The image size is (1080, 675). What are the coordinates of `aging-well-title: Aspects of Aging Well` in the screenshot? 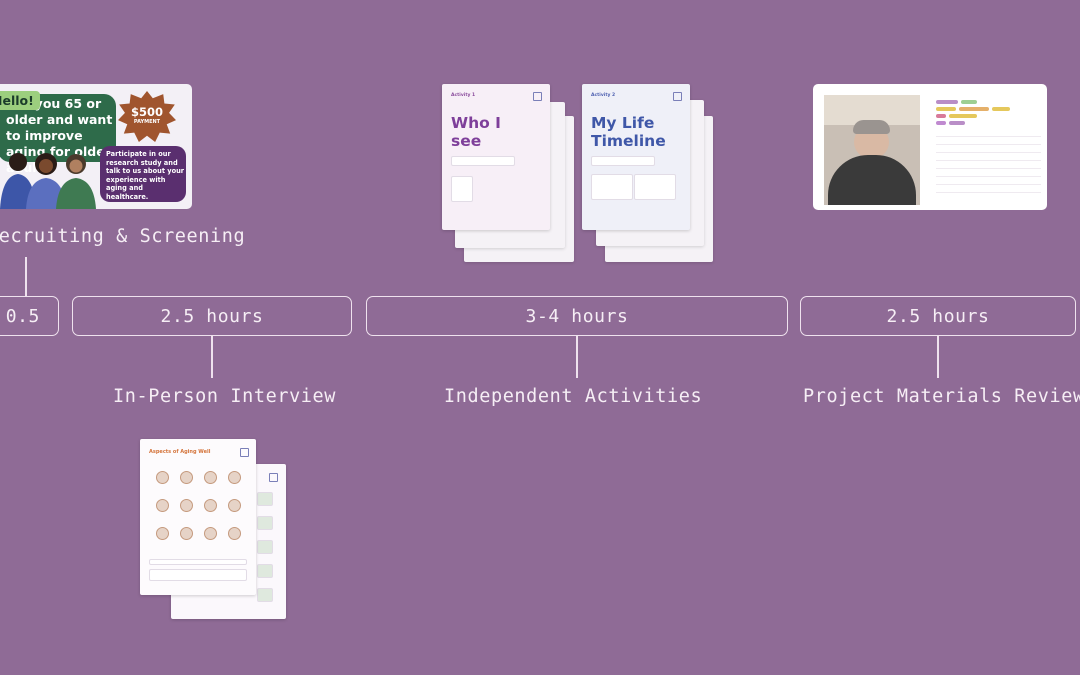 It's located at (180, 452).